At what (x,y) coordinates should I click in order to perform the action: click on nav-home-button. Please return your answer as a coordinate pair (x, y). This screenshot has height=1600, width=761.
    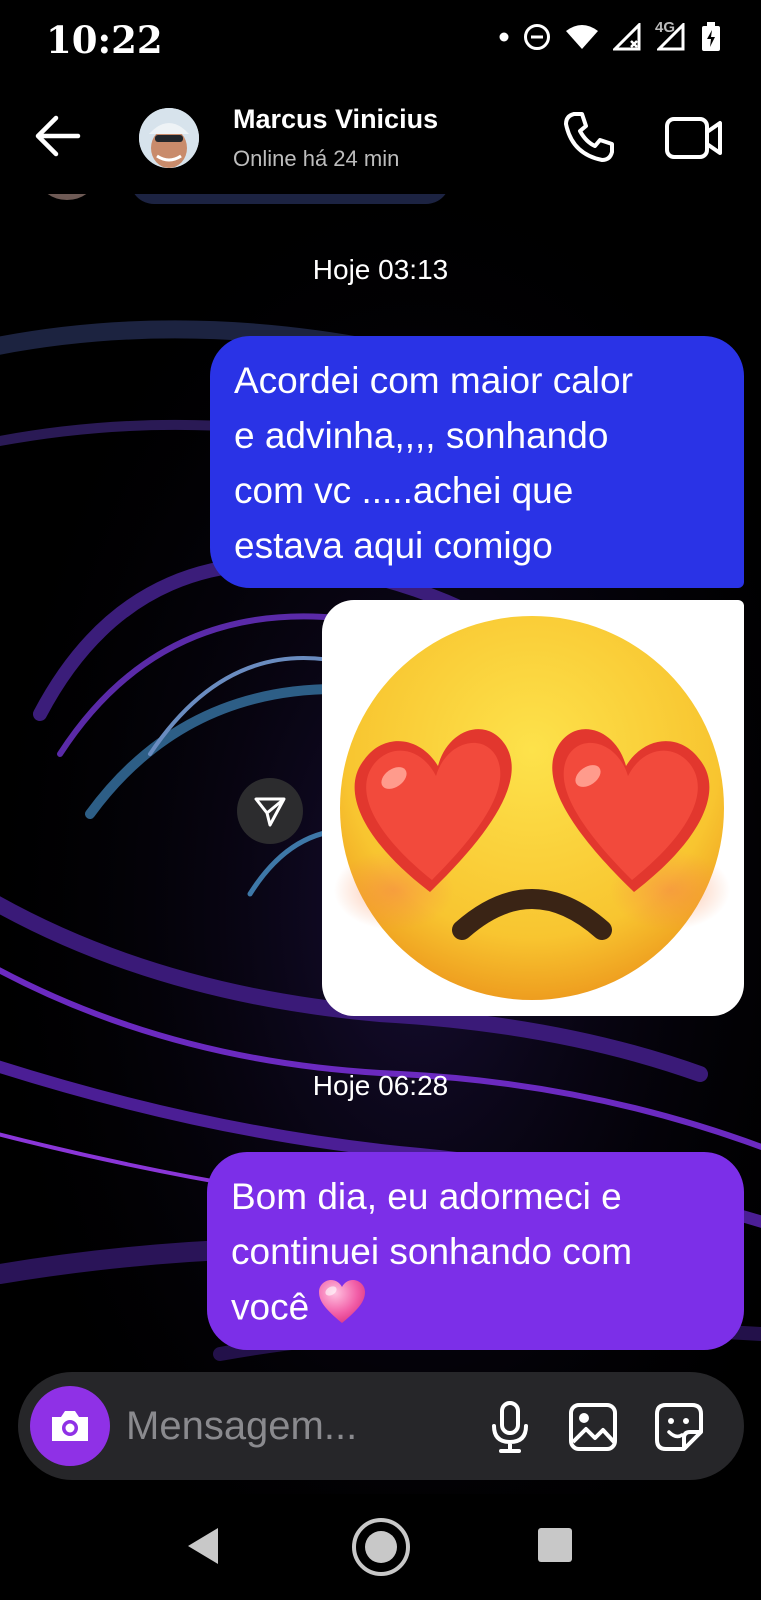
    Looking at the image, I should click on (381, 1547).